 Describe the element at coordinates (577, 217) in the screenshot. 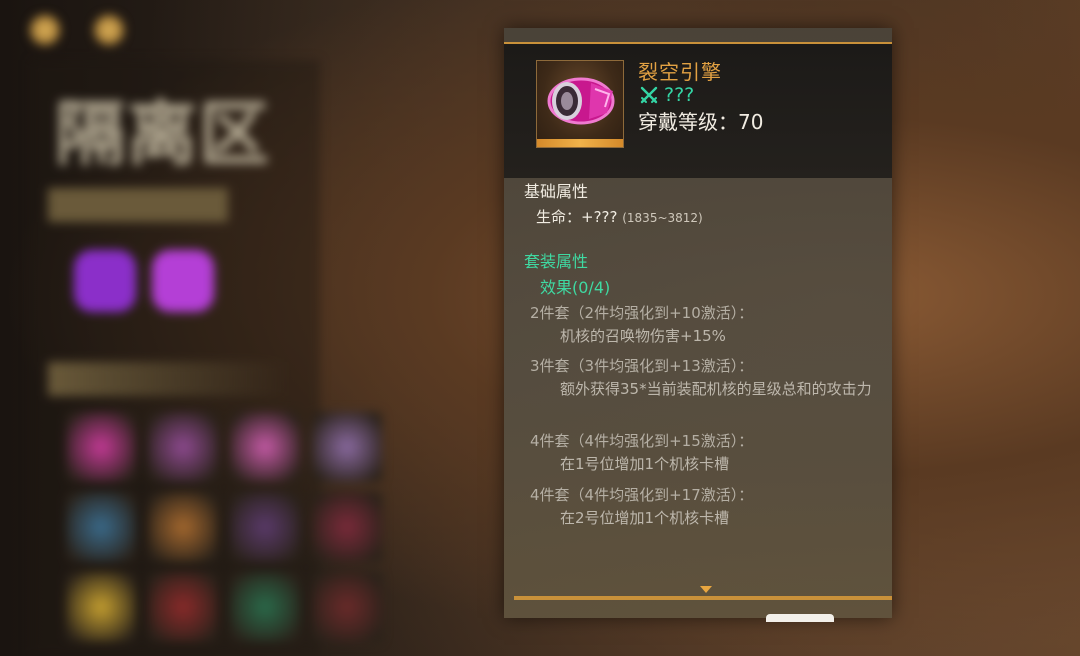

I see `base-stat-label: 生命：+???` at that location.